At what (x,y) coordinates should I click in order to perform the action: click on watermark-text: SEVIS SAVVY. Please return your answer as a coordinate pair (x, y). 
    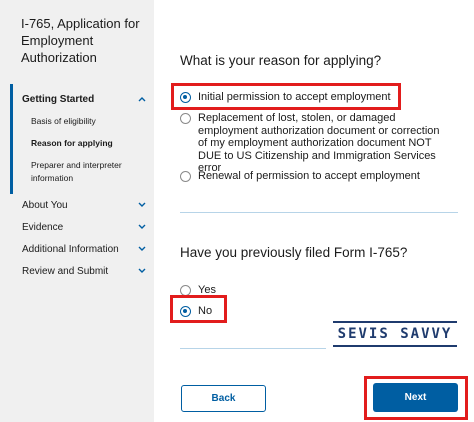
    Looking at the image, I should click on (395, 334).